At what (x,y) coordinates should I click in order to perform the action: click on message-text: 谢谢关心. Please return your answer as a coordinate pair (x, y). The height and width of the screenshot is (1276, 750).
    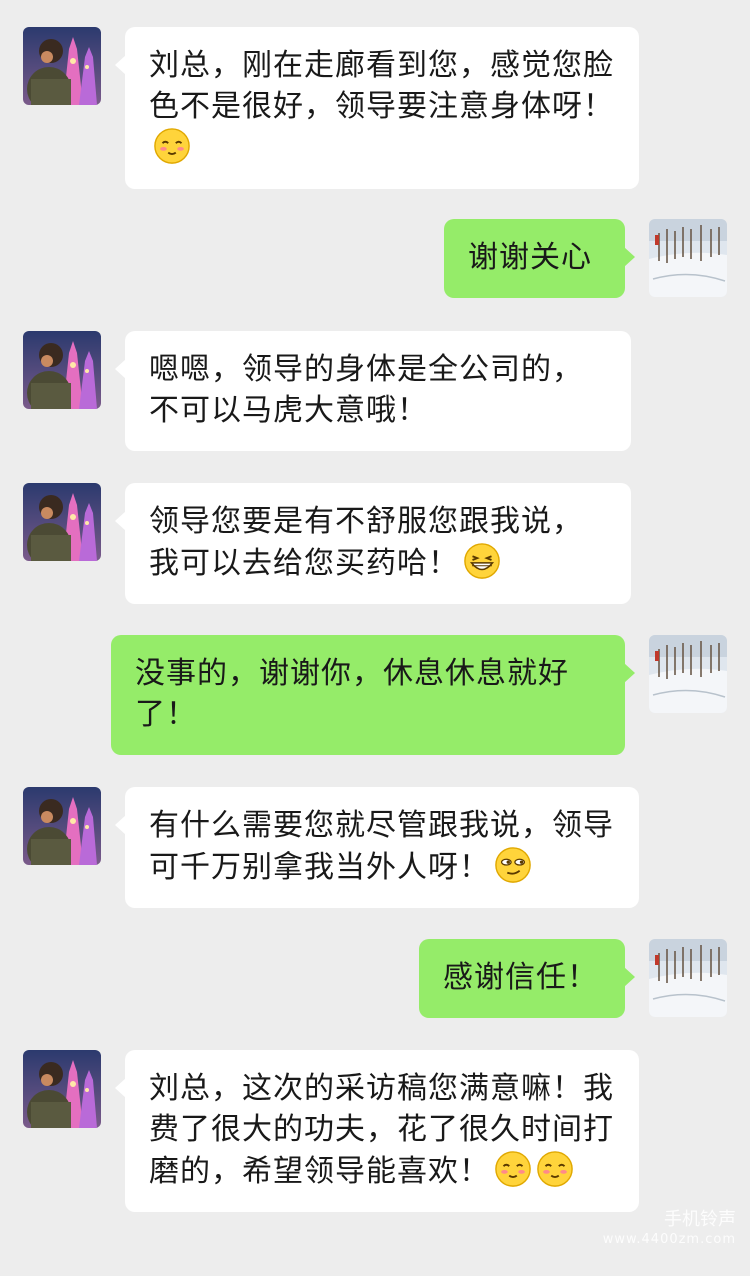
    Looking at the image, I should click on (530, 257).